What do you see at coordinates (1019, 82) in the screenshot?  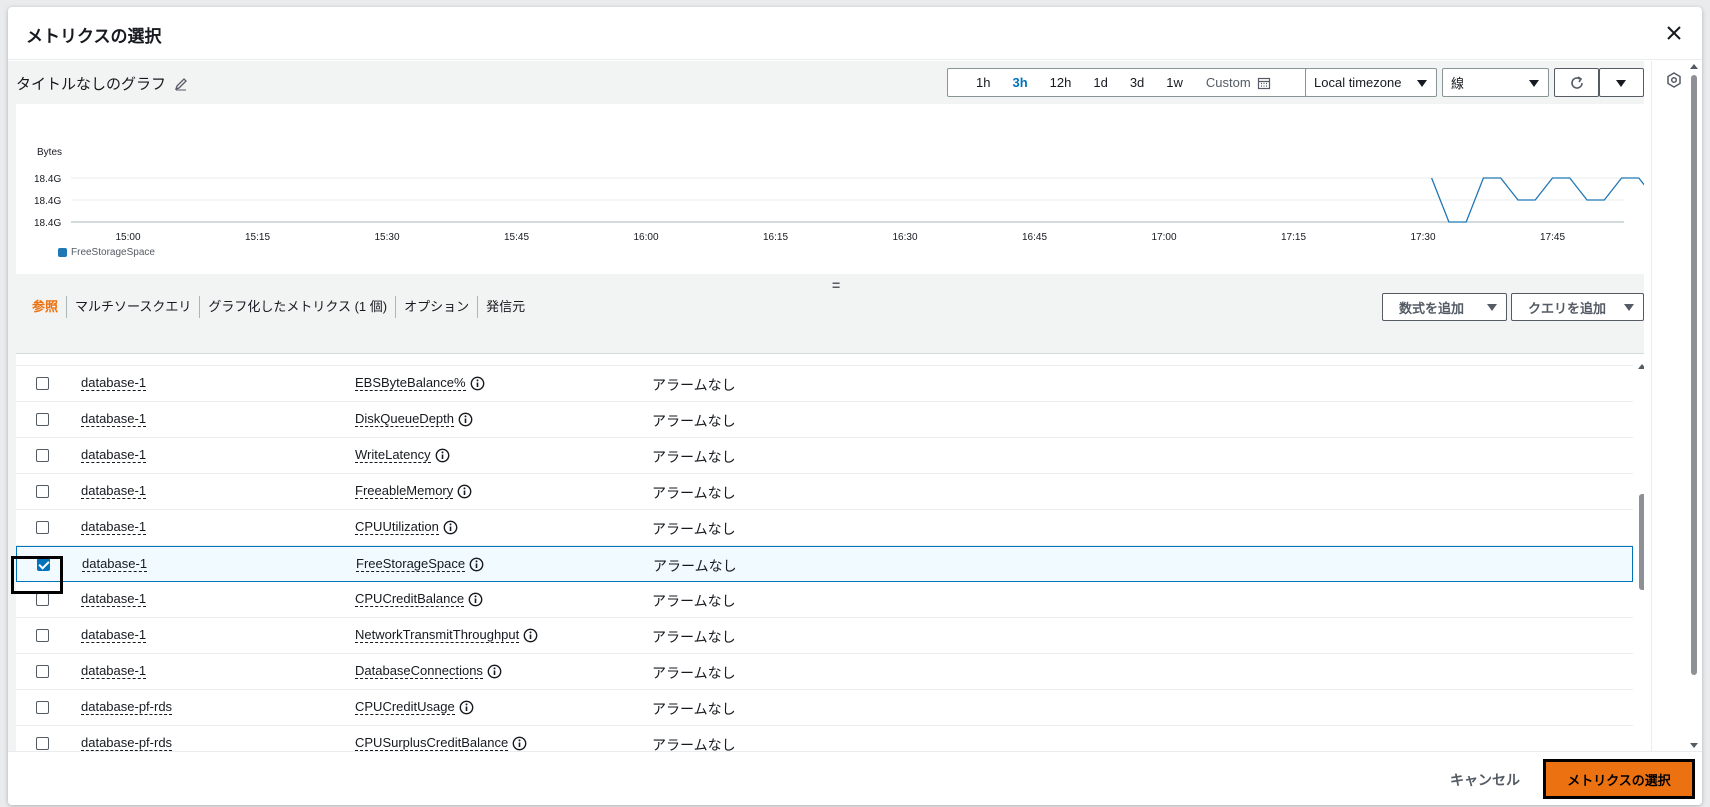 I see `time-3h: 3h` at bounding box center [1019, 82].